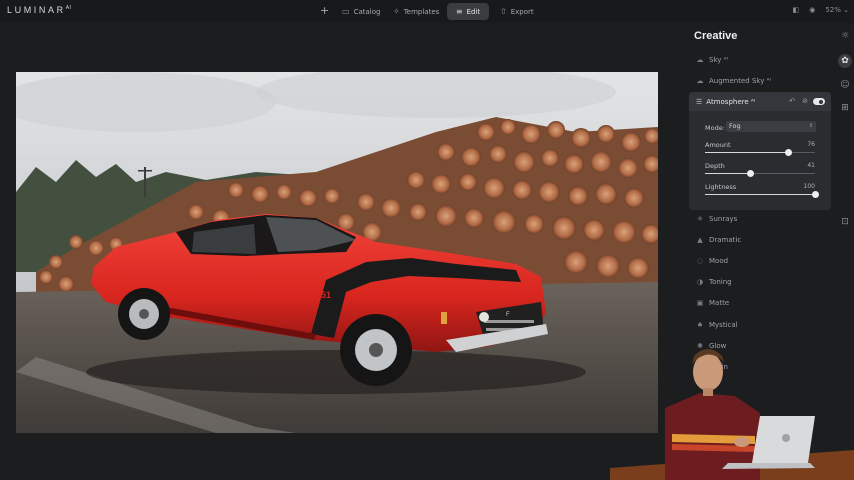 The width and height of the screenshot is (854, 480). Describe the element at coordinates (747, 152) in the screenshot. I see `amount-fill` at that location.